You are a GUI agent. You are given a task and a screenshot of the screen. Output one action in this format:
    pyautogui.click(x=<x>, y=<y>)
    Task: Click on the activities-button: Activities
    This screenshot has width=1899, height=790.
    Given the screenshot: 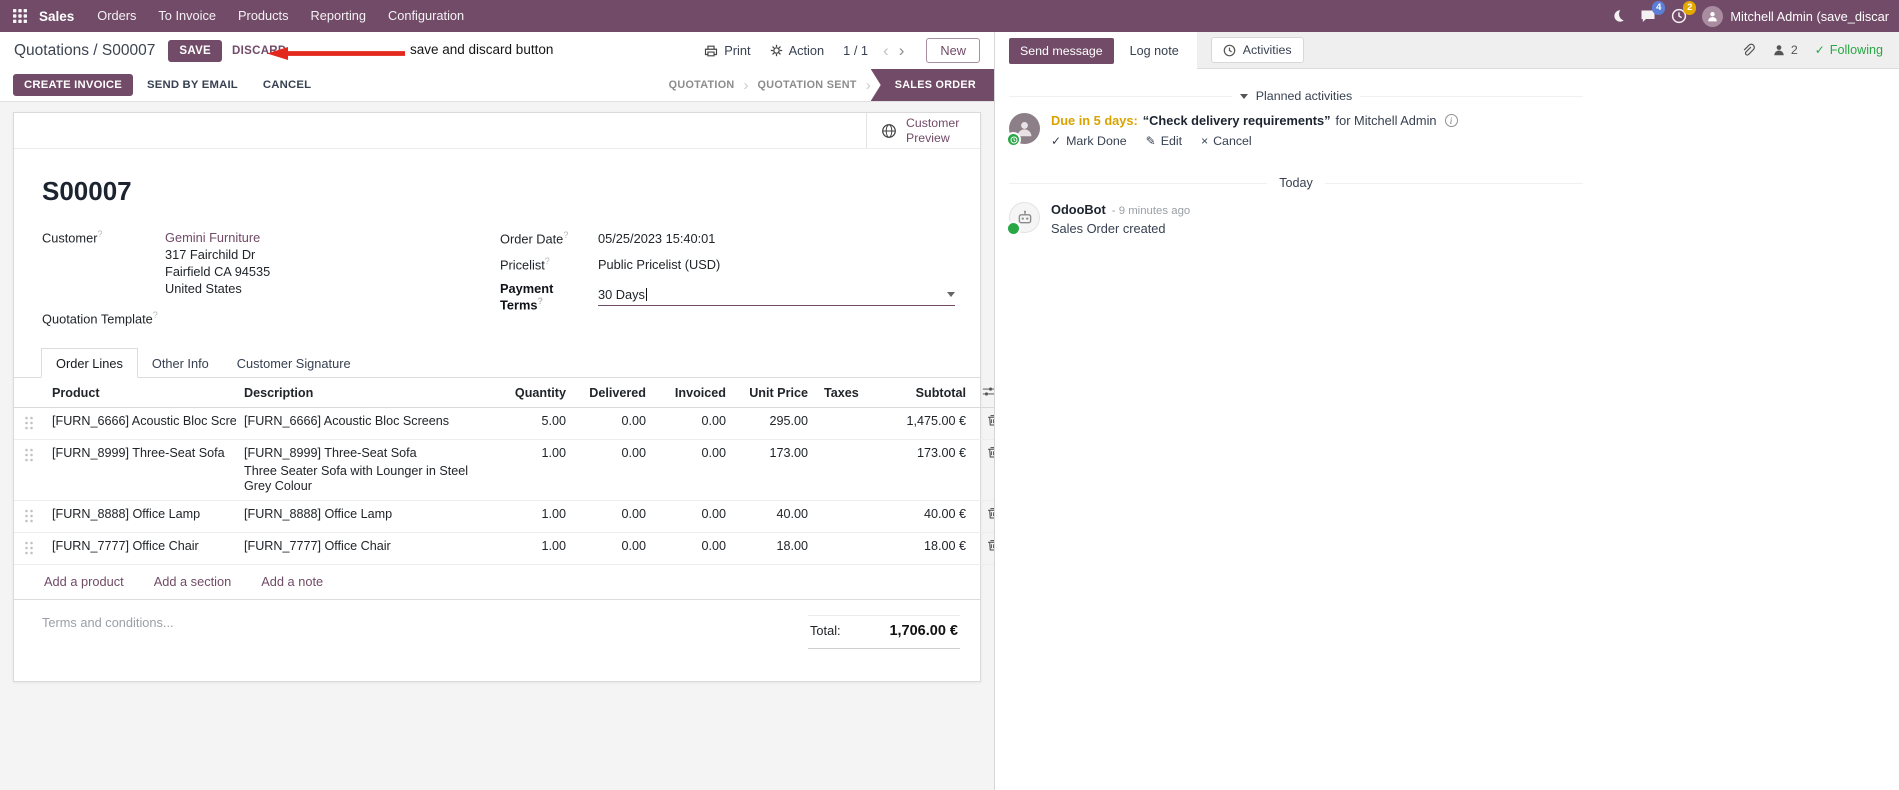 What is the action you would take?
    pyautogui.click(x=1257, y=50)
    